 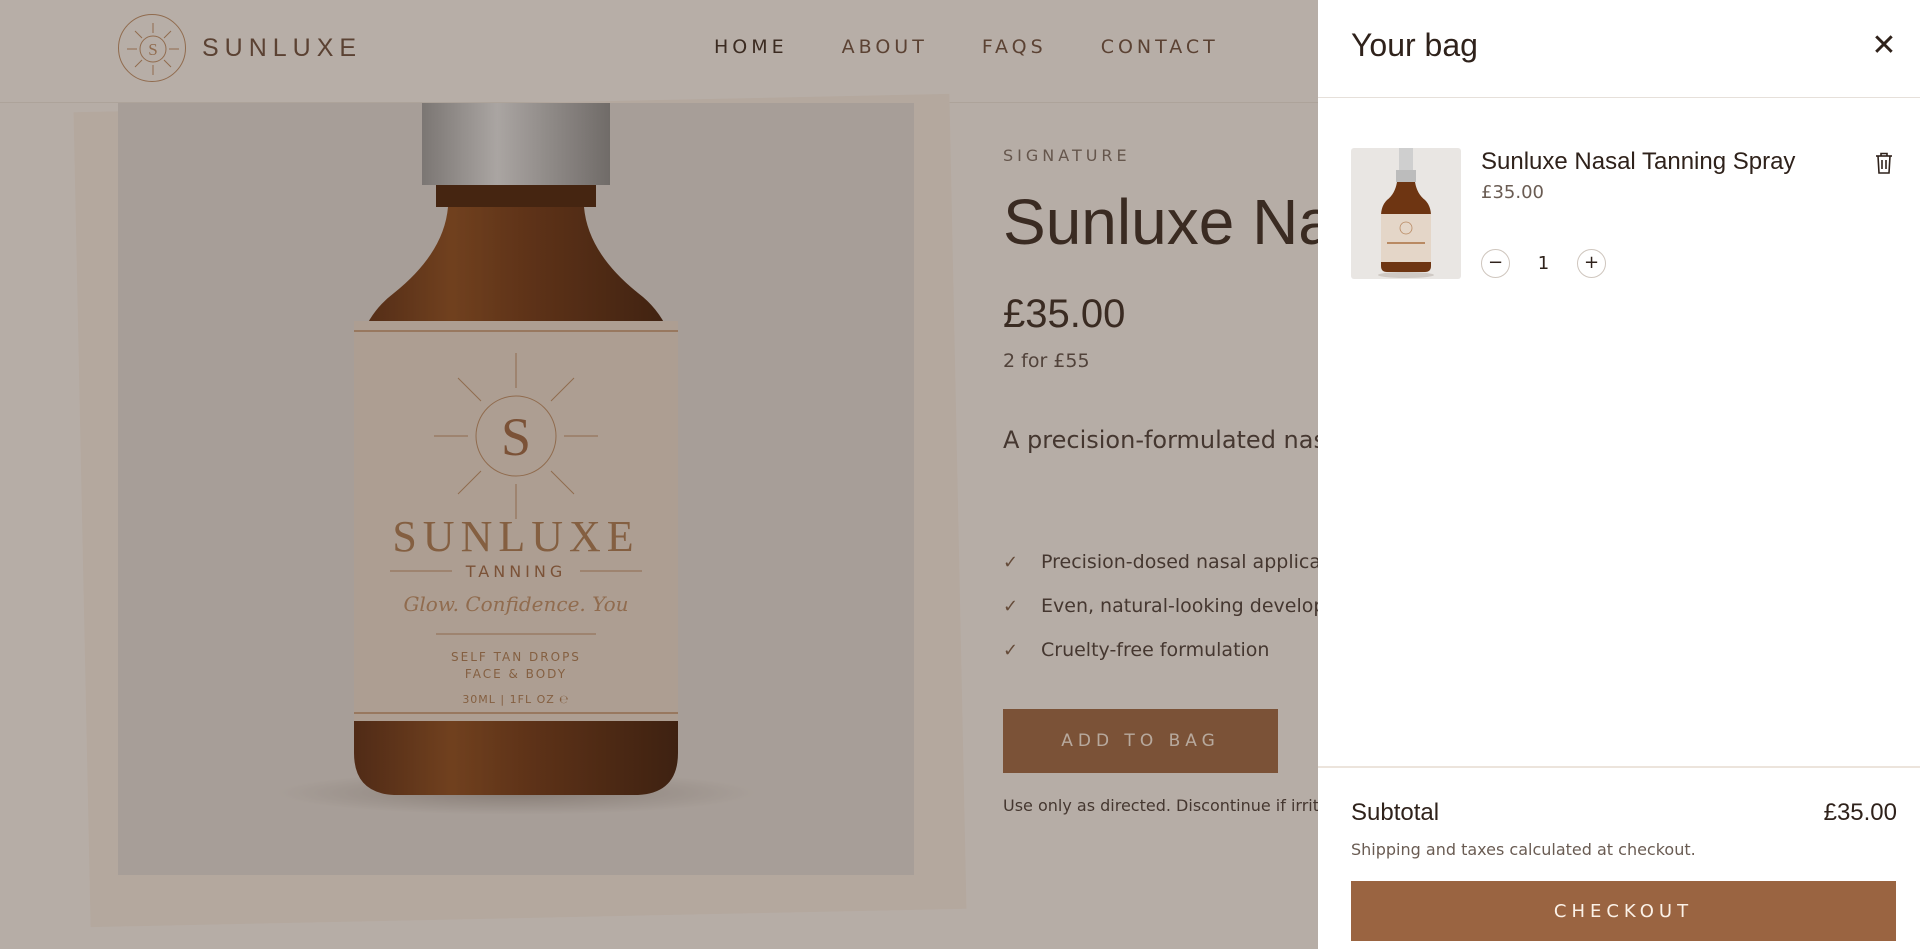 I want to click on cart-line-item: Sunluxe Nasal Tanning Spray £35.00 − 1 +, so click(x=1623, y=214).